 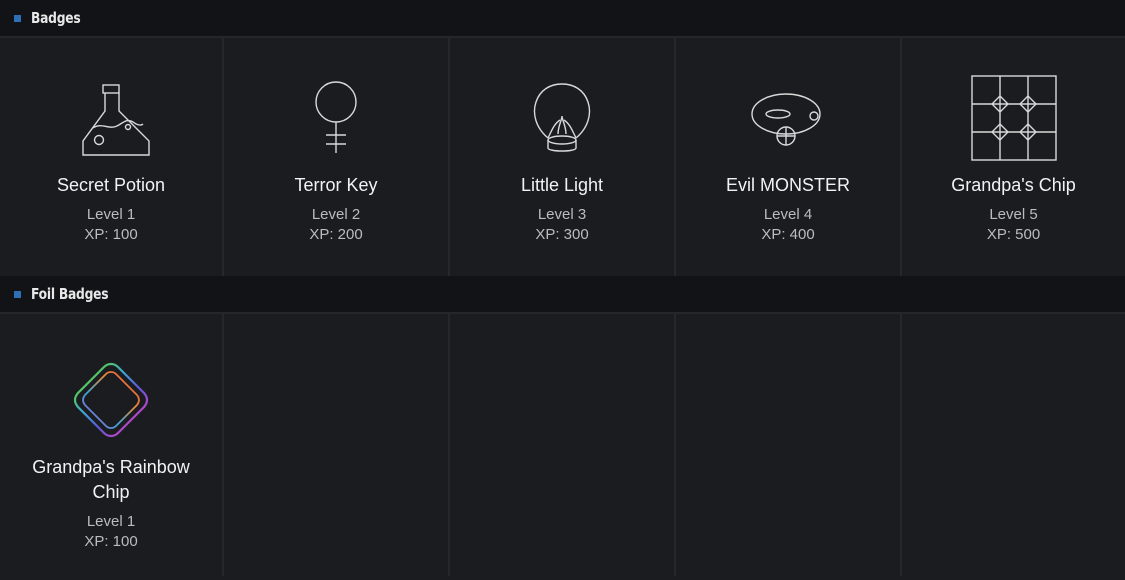 What do you see at coordinates (336, 118) in the screenshot?
I see `female-symbol-key-icon` at bounding box center [336, 118].